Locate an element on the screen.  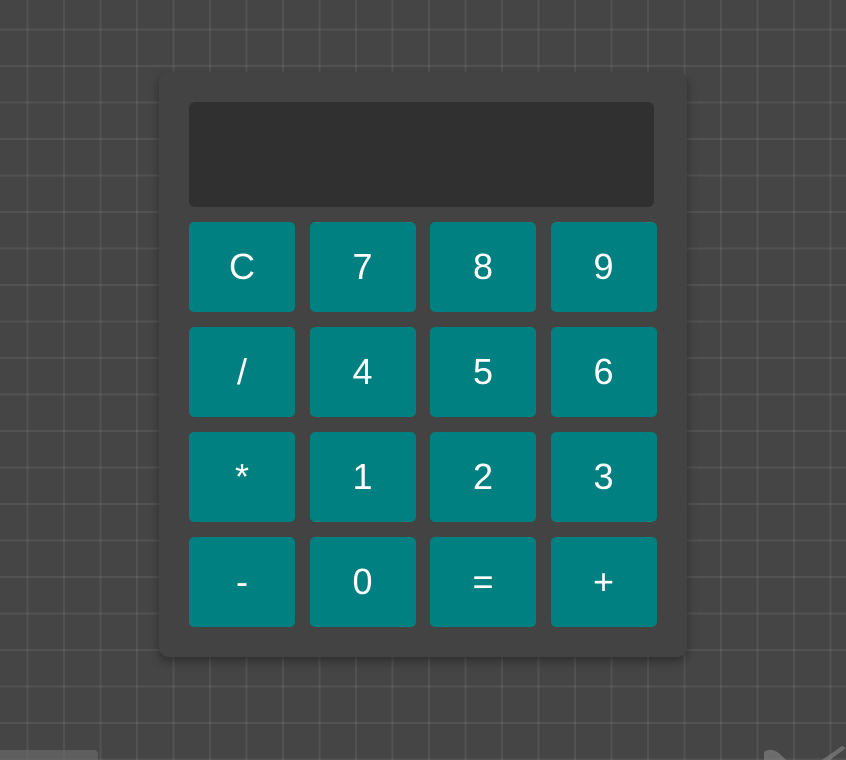
key-1-button: 1 is located at coordinates (362, 477).